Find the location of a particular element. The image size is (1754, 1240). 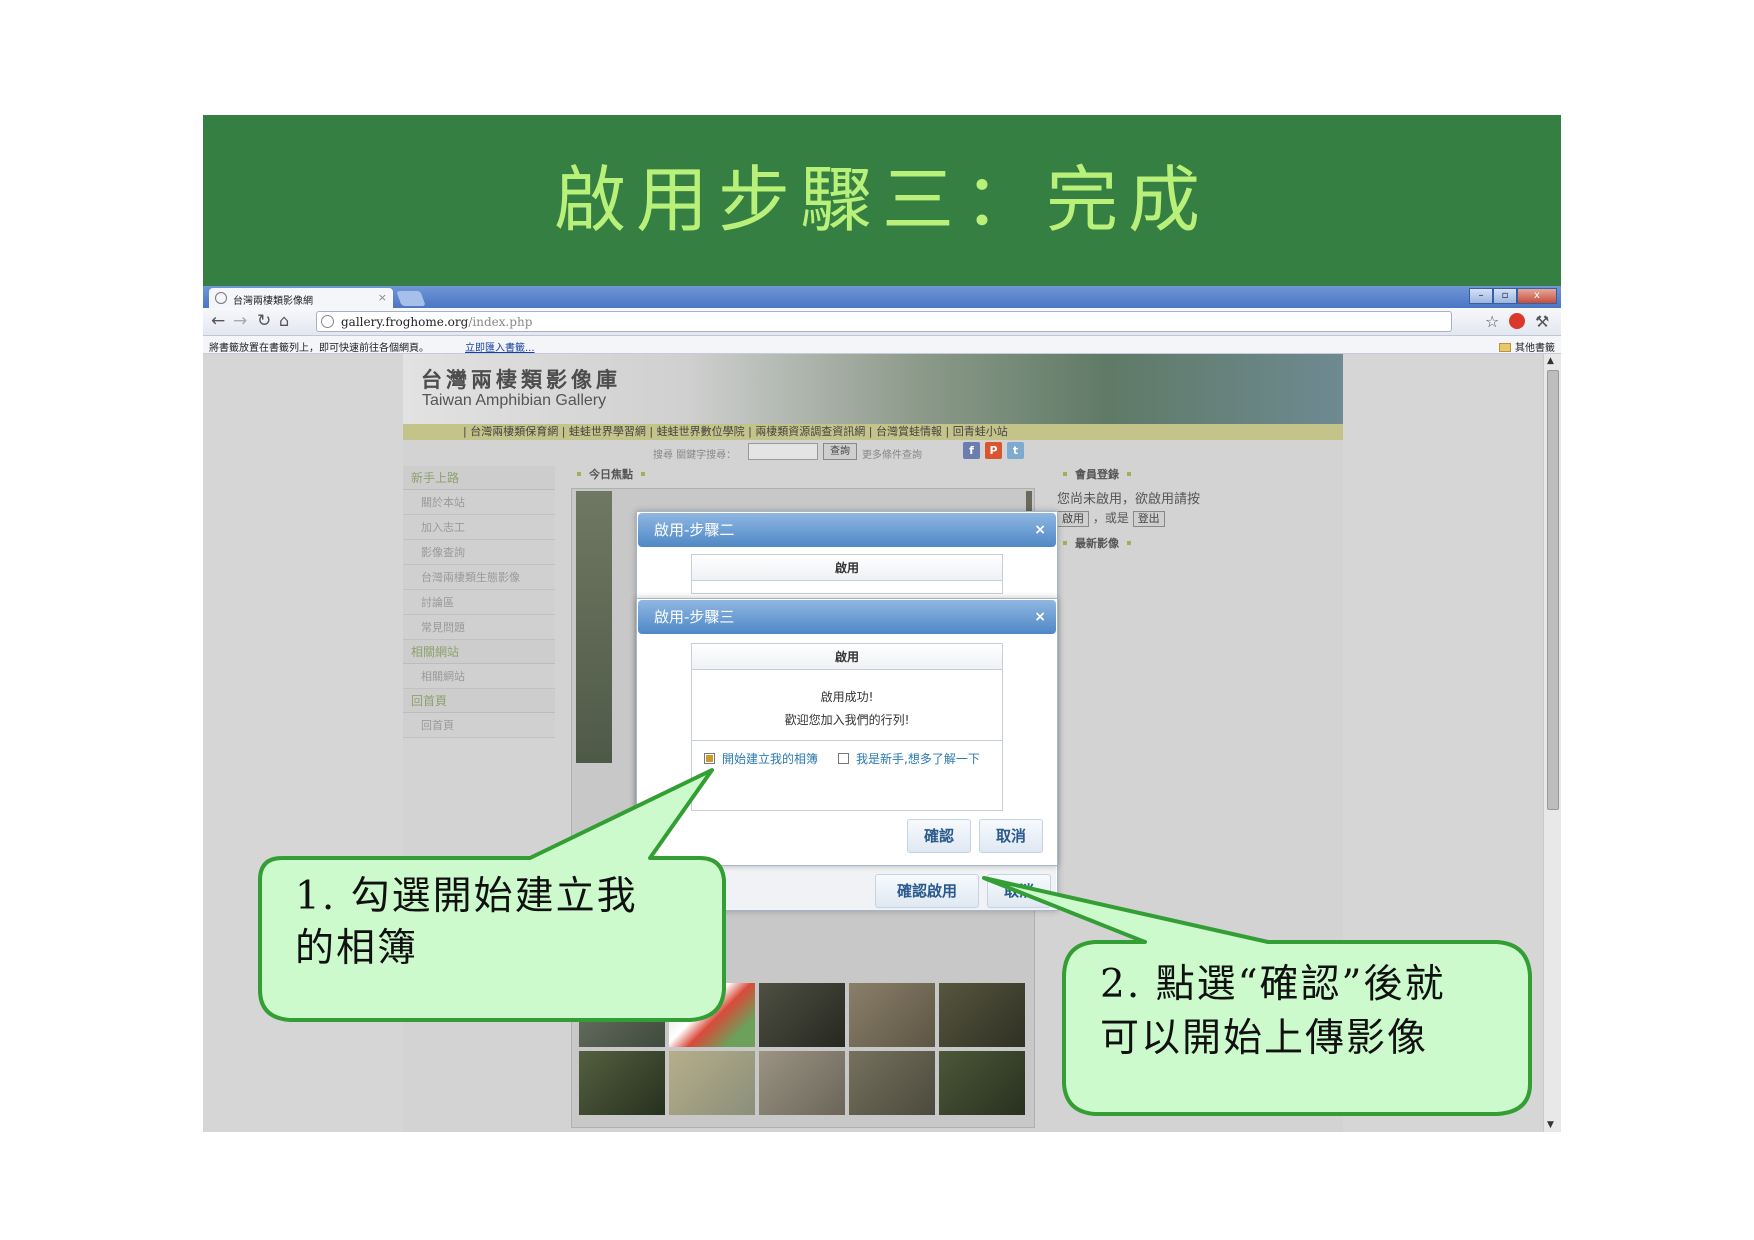

callout-2-line1: 2. 點選“確認”後就 is located at coordinates (1273, 984).